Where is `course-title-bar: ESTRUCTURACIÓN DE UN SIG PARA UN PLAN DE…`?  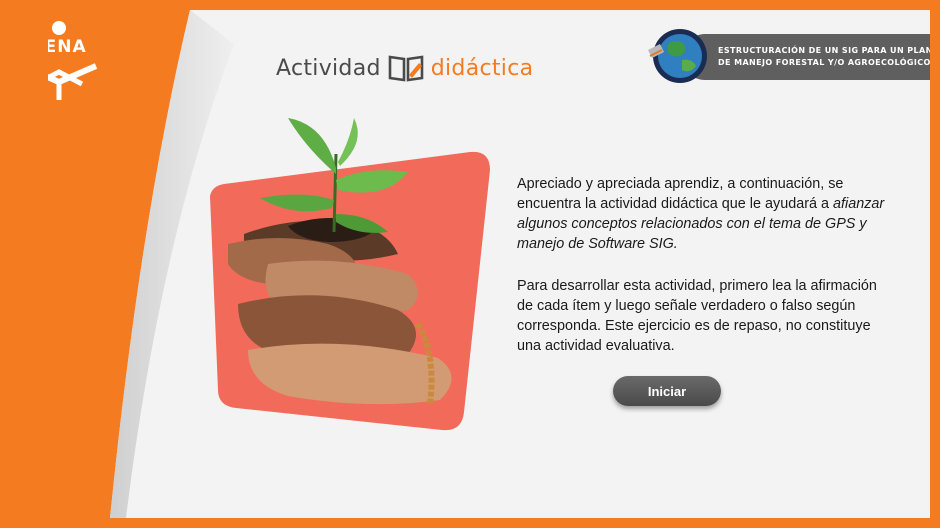 course-title-bar: ESTRUCTURACIÓN DE UN SIG PARA UN PLAN DE… is located at coordinates (806, 57).